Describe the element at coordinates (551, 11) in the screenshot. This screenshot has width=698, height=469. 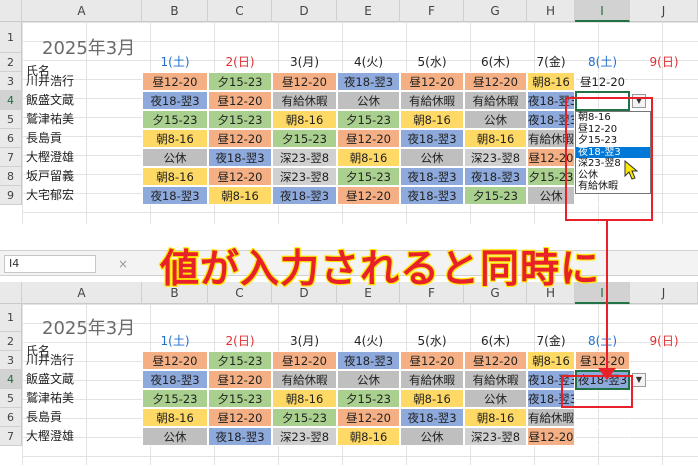
I see `column-header-h: H` at that location.